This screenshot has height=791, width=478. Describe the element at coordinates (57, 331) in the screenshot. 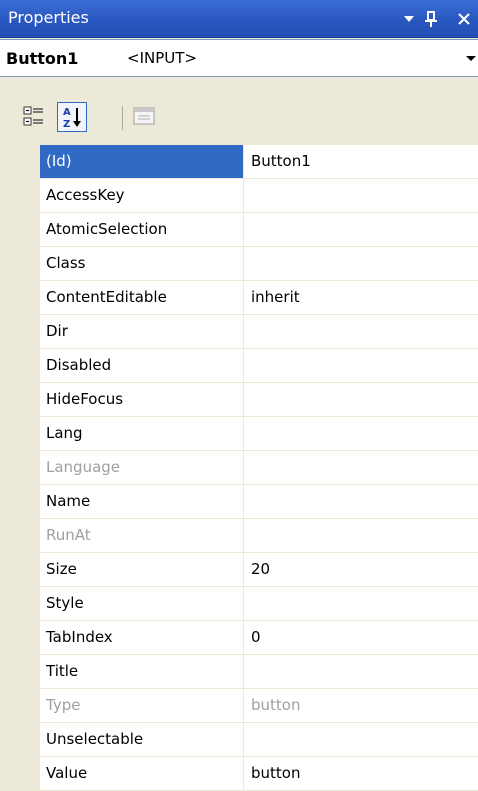

I see `property-name: Dir` at that location.